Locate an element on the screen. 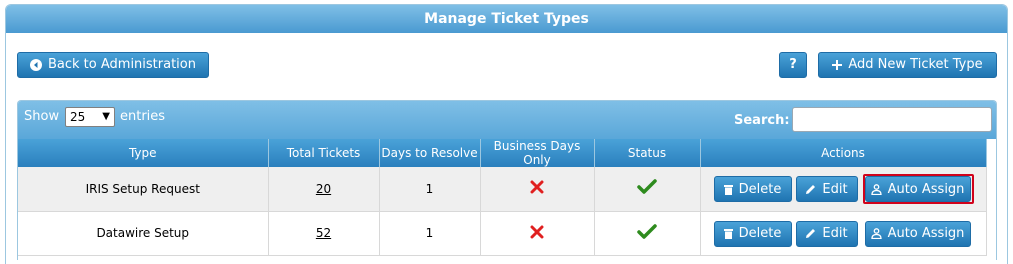 The height and width of the screenshot is (264, 1013). help-button-label: ? is located at coordinates (793, 64).